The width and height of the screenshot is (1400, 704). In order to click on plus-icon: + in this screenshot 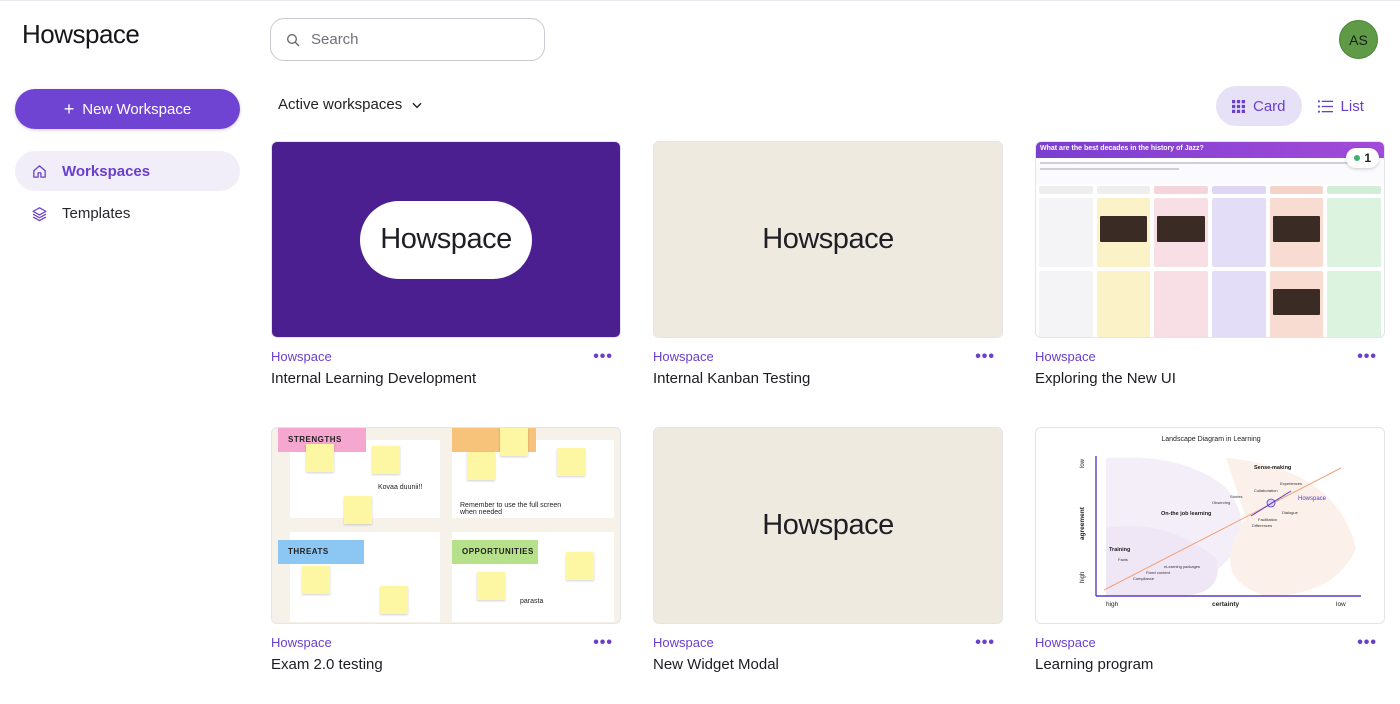, I will do `click(69, 109)`.